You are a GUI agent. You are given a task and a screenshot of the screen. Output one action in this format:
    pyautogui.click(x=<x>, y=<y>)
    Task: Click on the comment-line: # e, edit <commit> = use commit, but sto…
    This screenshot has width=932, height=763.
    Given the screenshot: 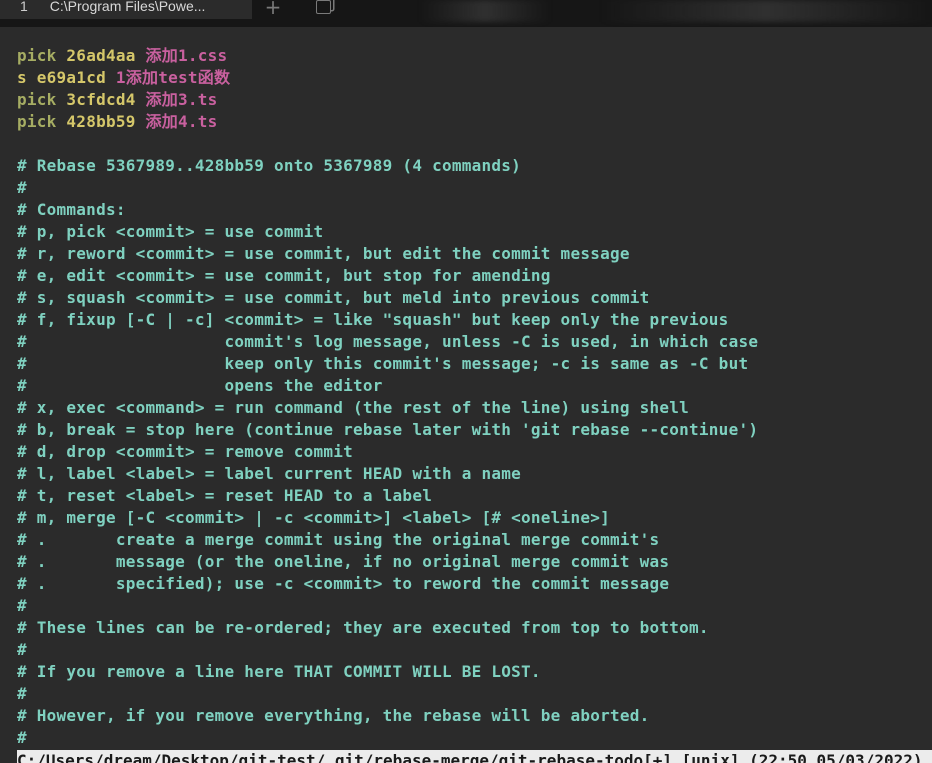 What is the action you would take?
    pyautogui.click(x=284, y=275)
    